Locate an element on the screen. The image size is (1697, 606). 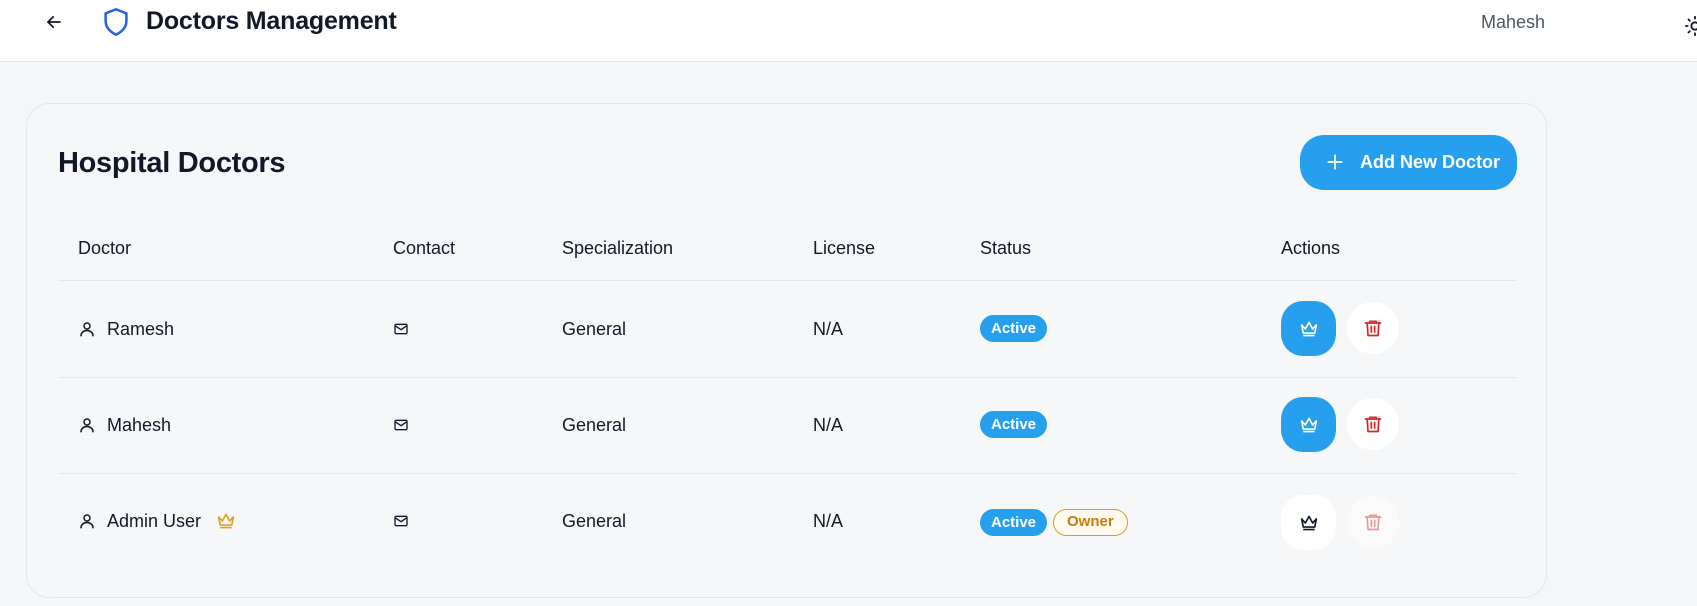
card-title: Hospital Doctors is located at coordinates (172, 163).